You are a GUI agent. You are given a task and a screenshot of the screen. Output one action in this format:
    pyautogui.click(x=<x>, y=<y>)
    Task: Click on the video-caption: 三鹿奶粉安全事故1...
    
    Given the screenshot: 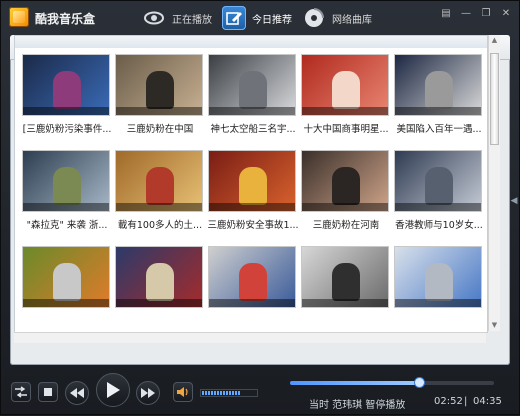 What is the action you would take?
    pyautogui.click(x=253, y=224)
    